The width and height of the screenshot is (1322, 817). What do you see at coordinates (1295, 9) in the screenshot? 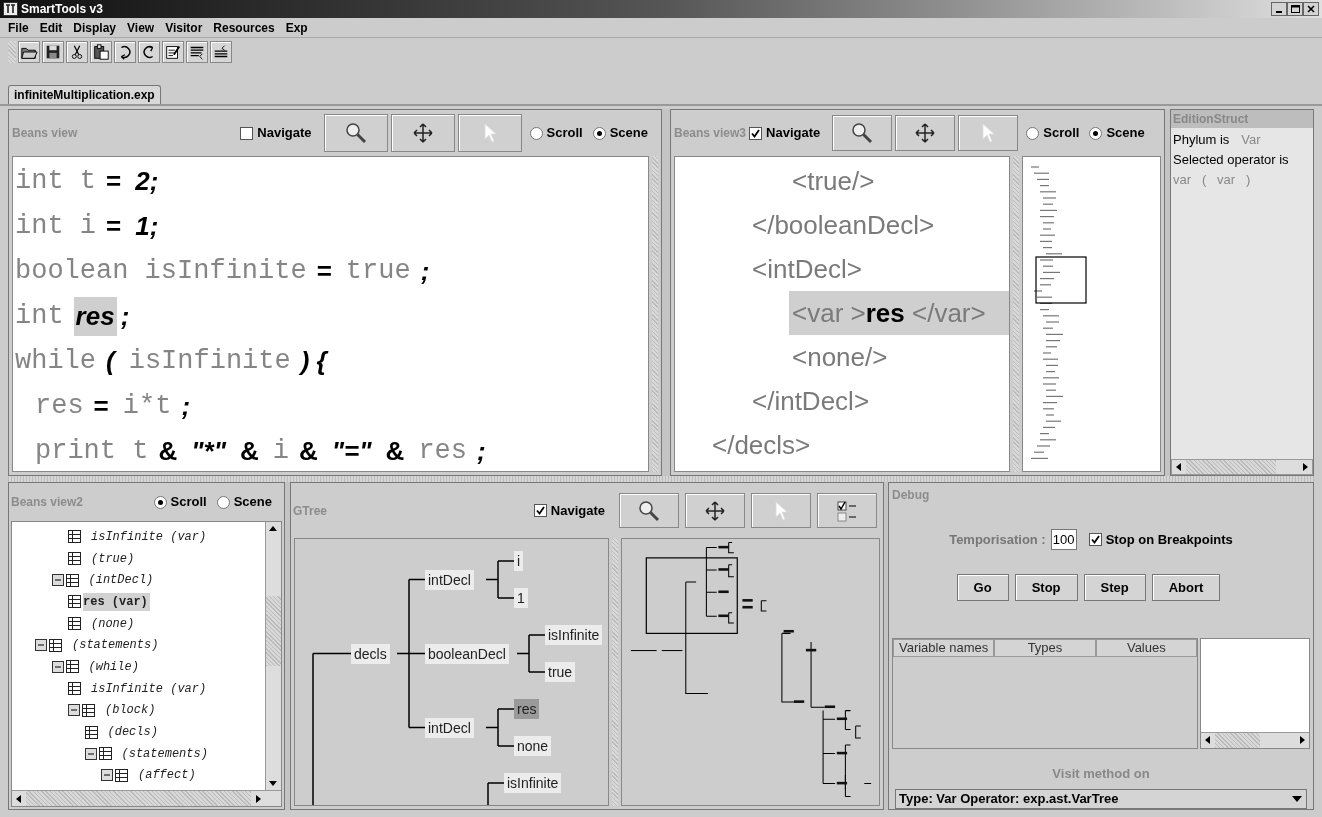
I see `maximize-button` at bounding box center [1295, 9].